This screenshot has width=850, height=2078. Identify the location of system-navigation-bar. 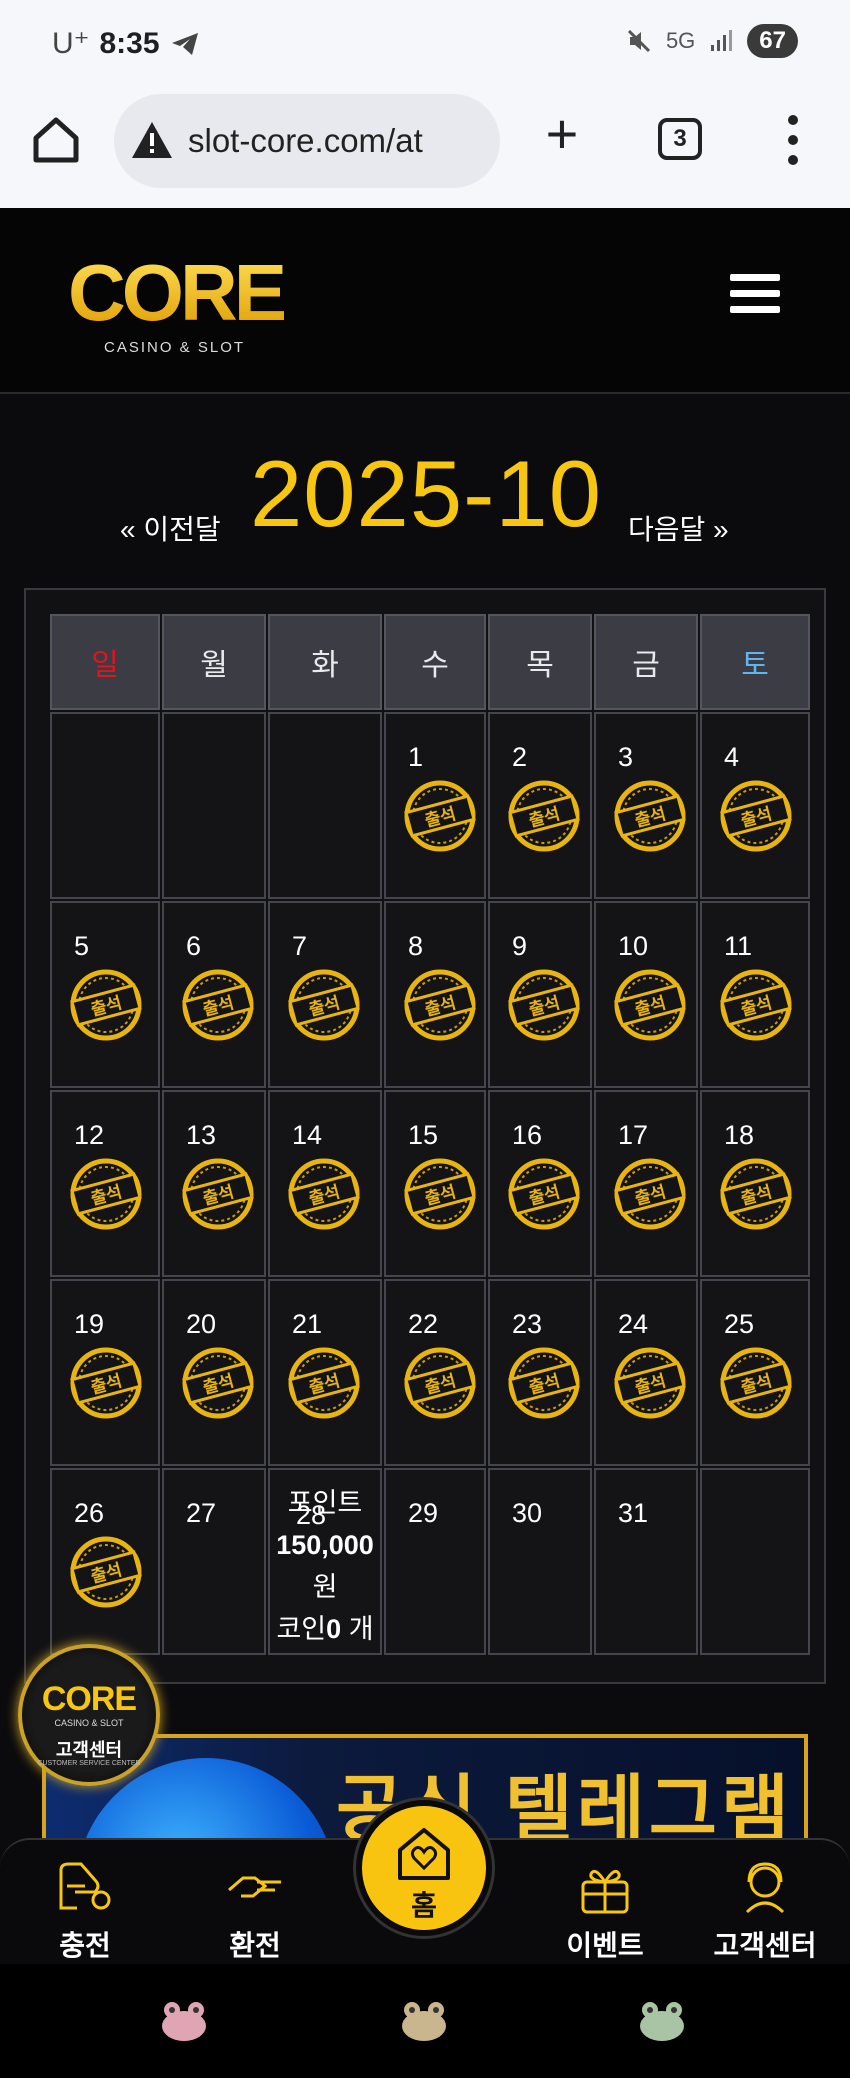
(425, 2021).